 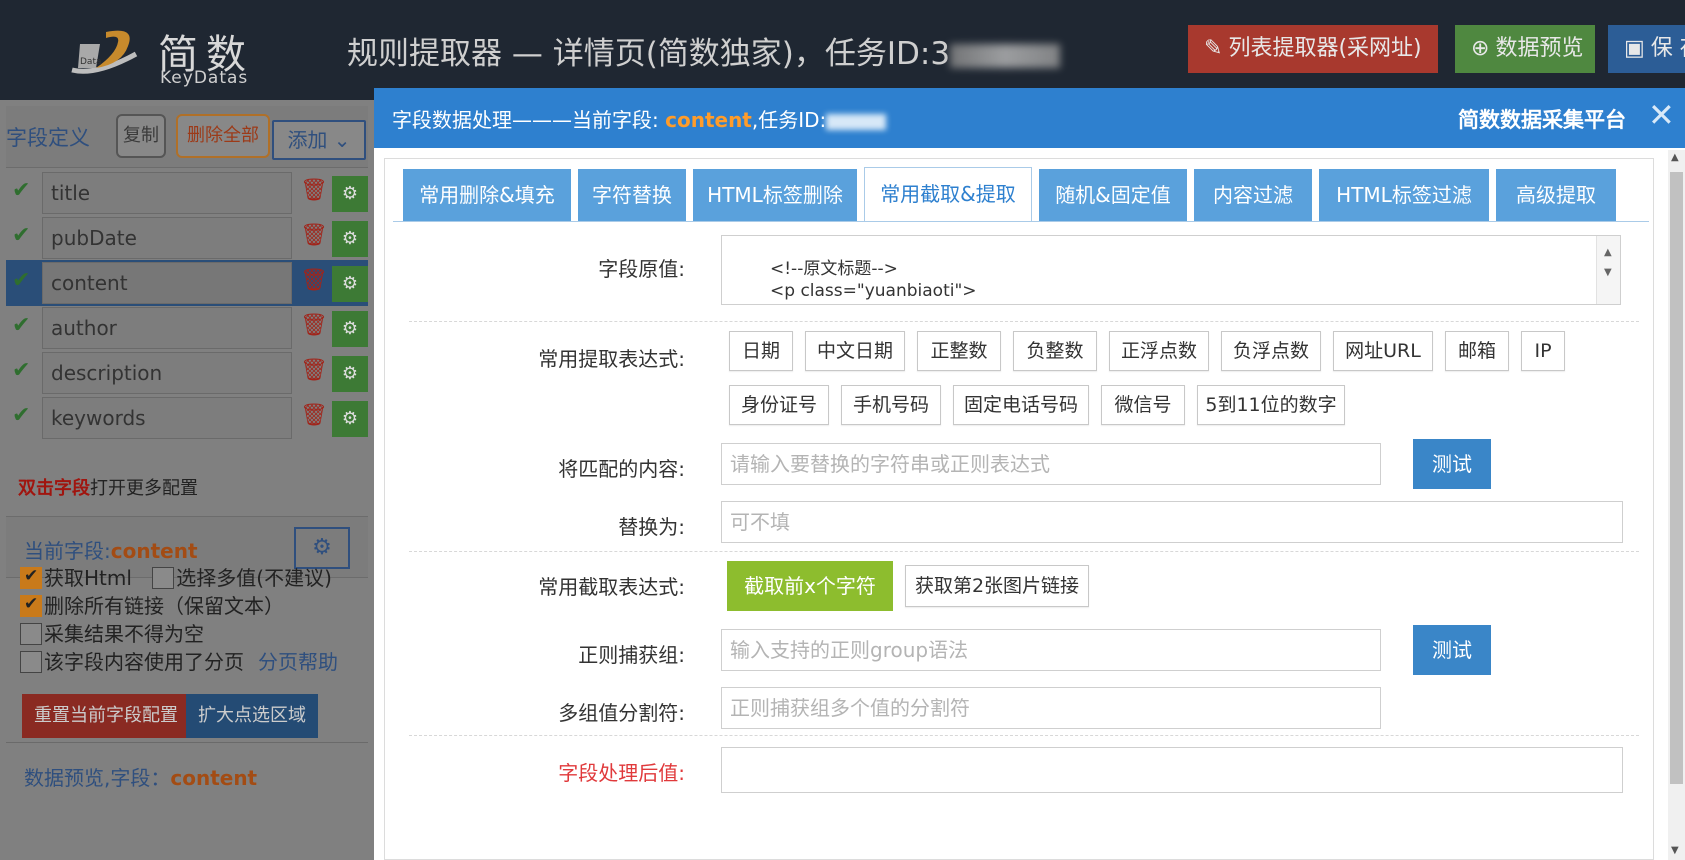 I want to click on field-row-title: ✔ title 🗑 ⚙, so click(x=187, y=193).